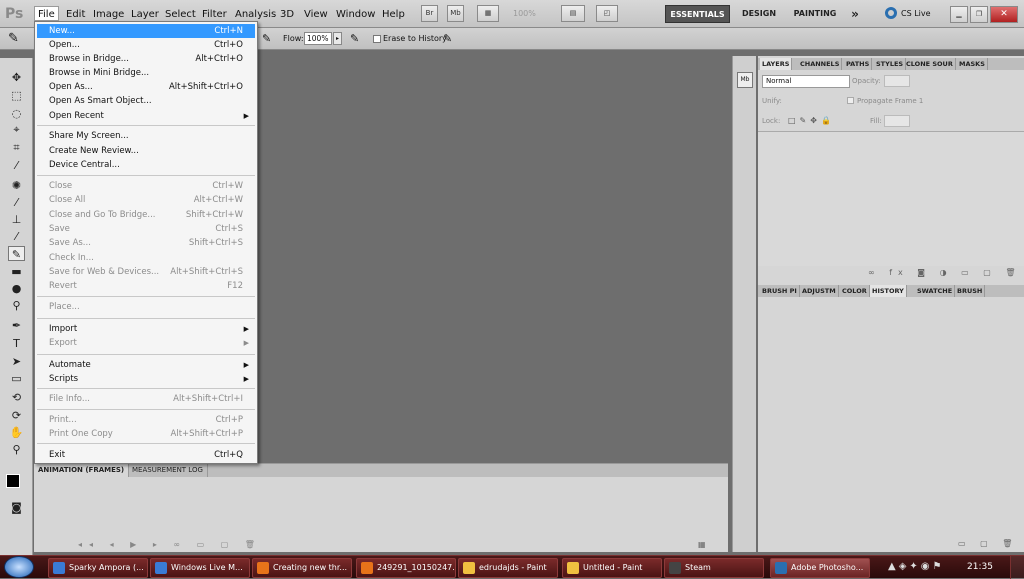  I want to click on tab-adjustments: ADJUSTM, so click(819, 291).